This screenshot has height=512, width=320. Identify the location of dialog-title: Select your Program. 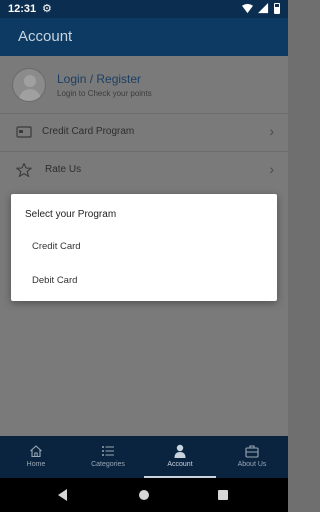
(71, 214).